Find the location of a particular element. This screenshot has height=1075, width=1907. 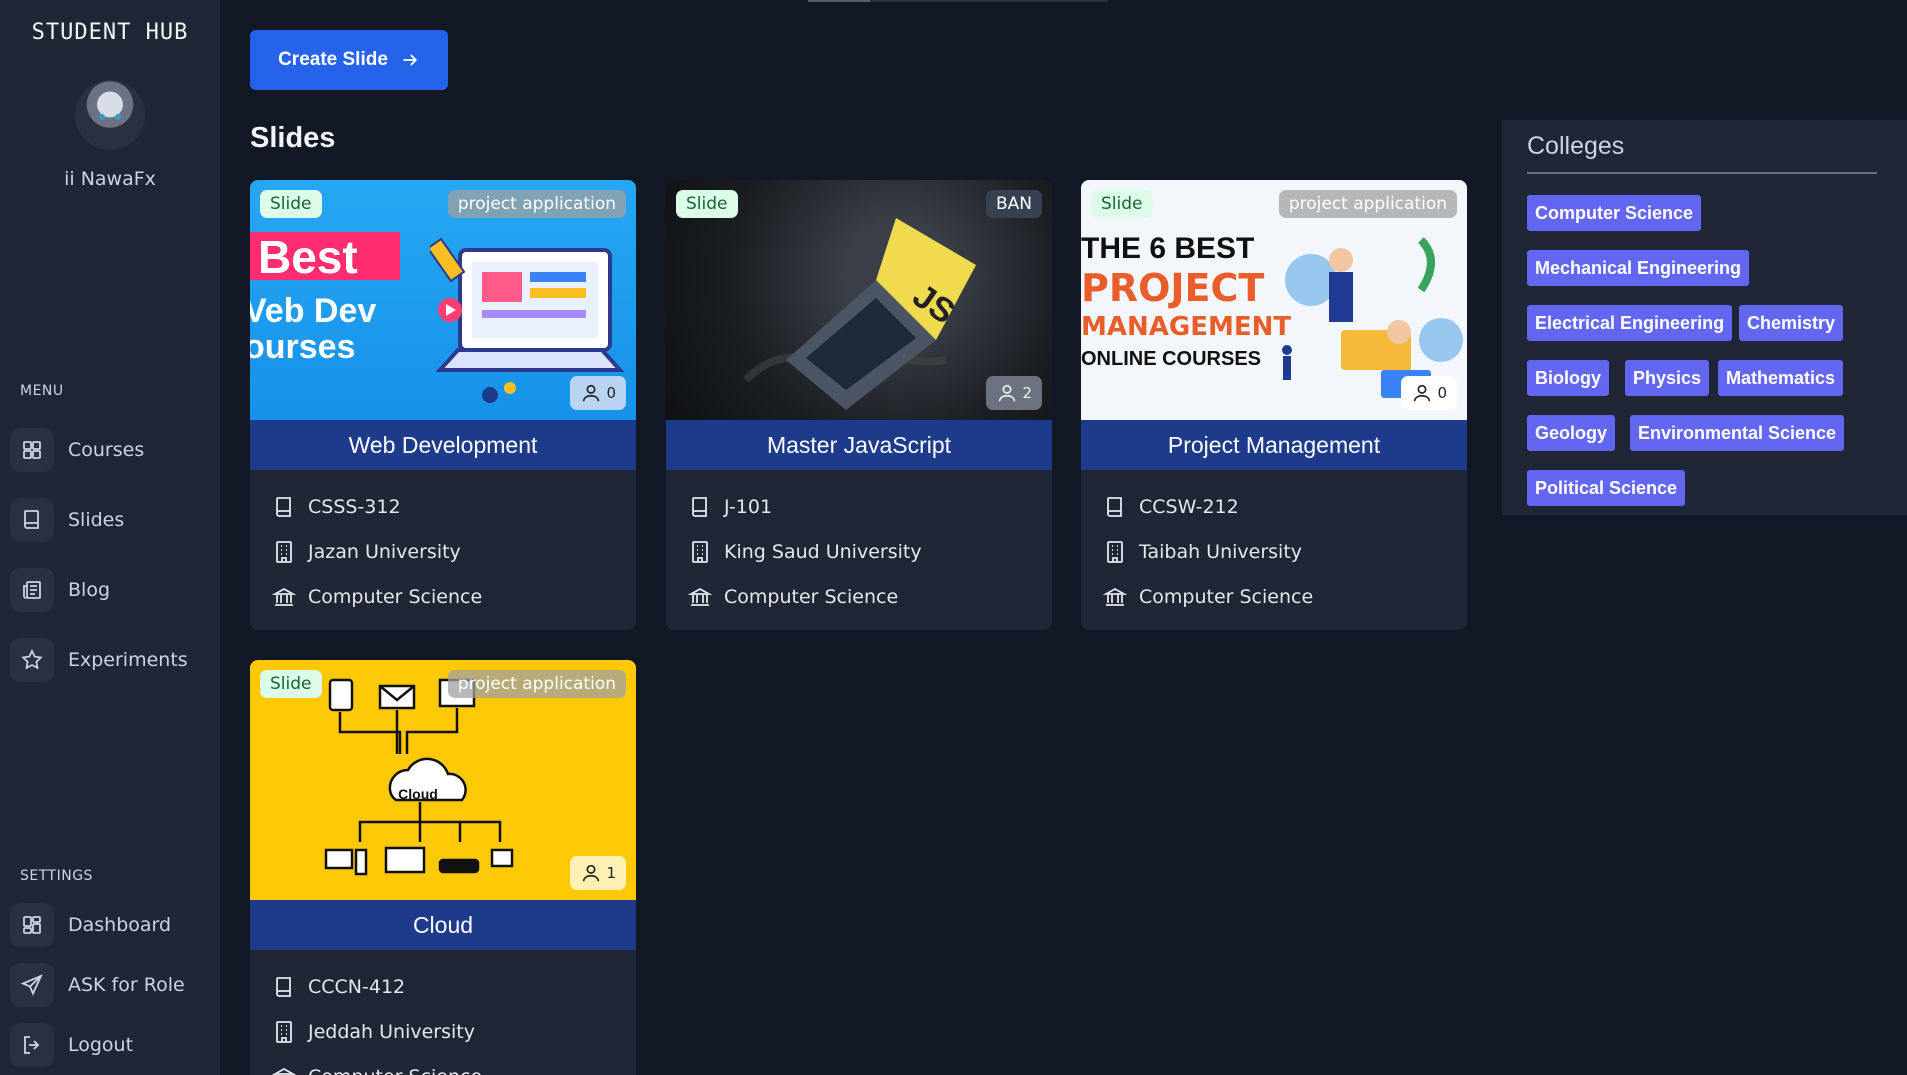

card-title: Cloud is located at coordinates (443, 925).